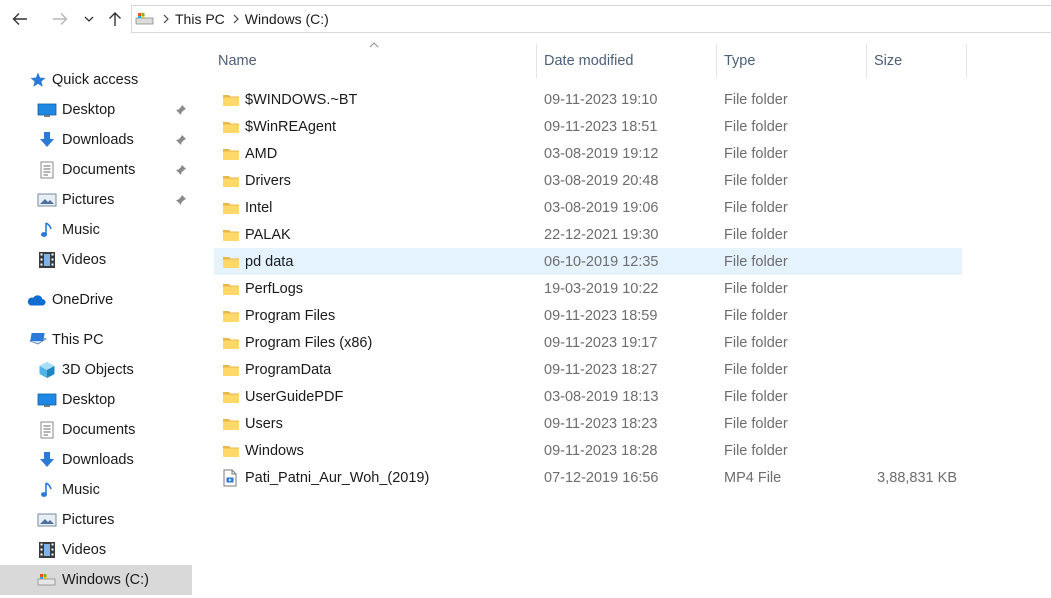  What do you see at coordinates (301, 99) in the screenshot?
I see `file-name: $WINDOWS.~BT` at bounding box center [301, 99].